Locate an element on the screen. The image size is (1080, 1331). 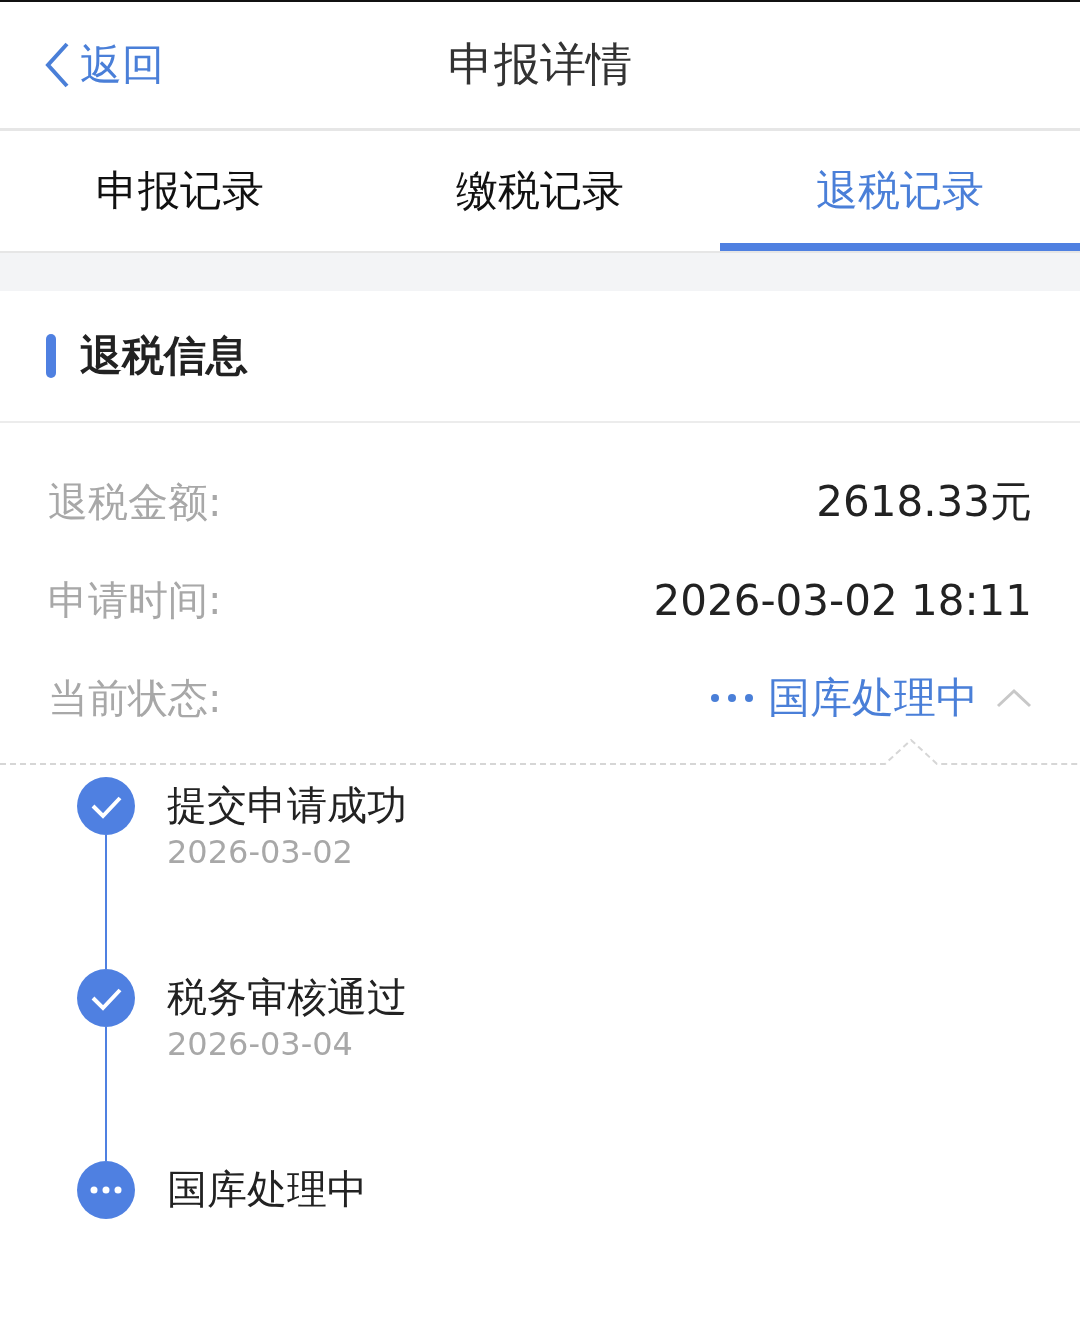
chevron-icon is located at coordinates (1014, 698).